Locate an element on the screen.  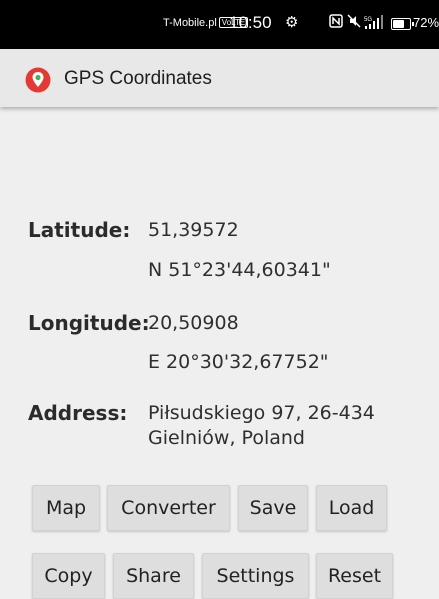
longitude-label: Longitude: is located at coordinates (89, 323).